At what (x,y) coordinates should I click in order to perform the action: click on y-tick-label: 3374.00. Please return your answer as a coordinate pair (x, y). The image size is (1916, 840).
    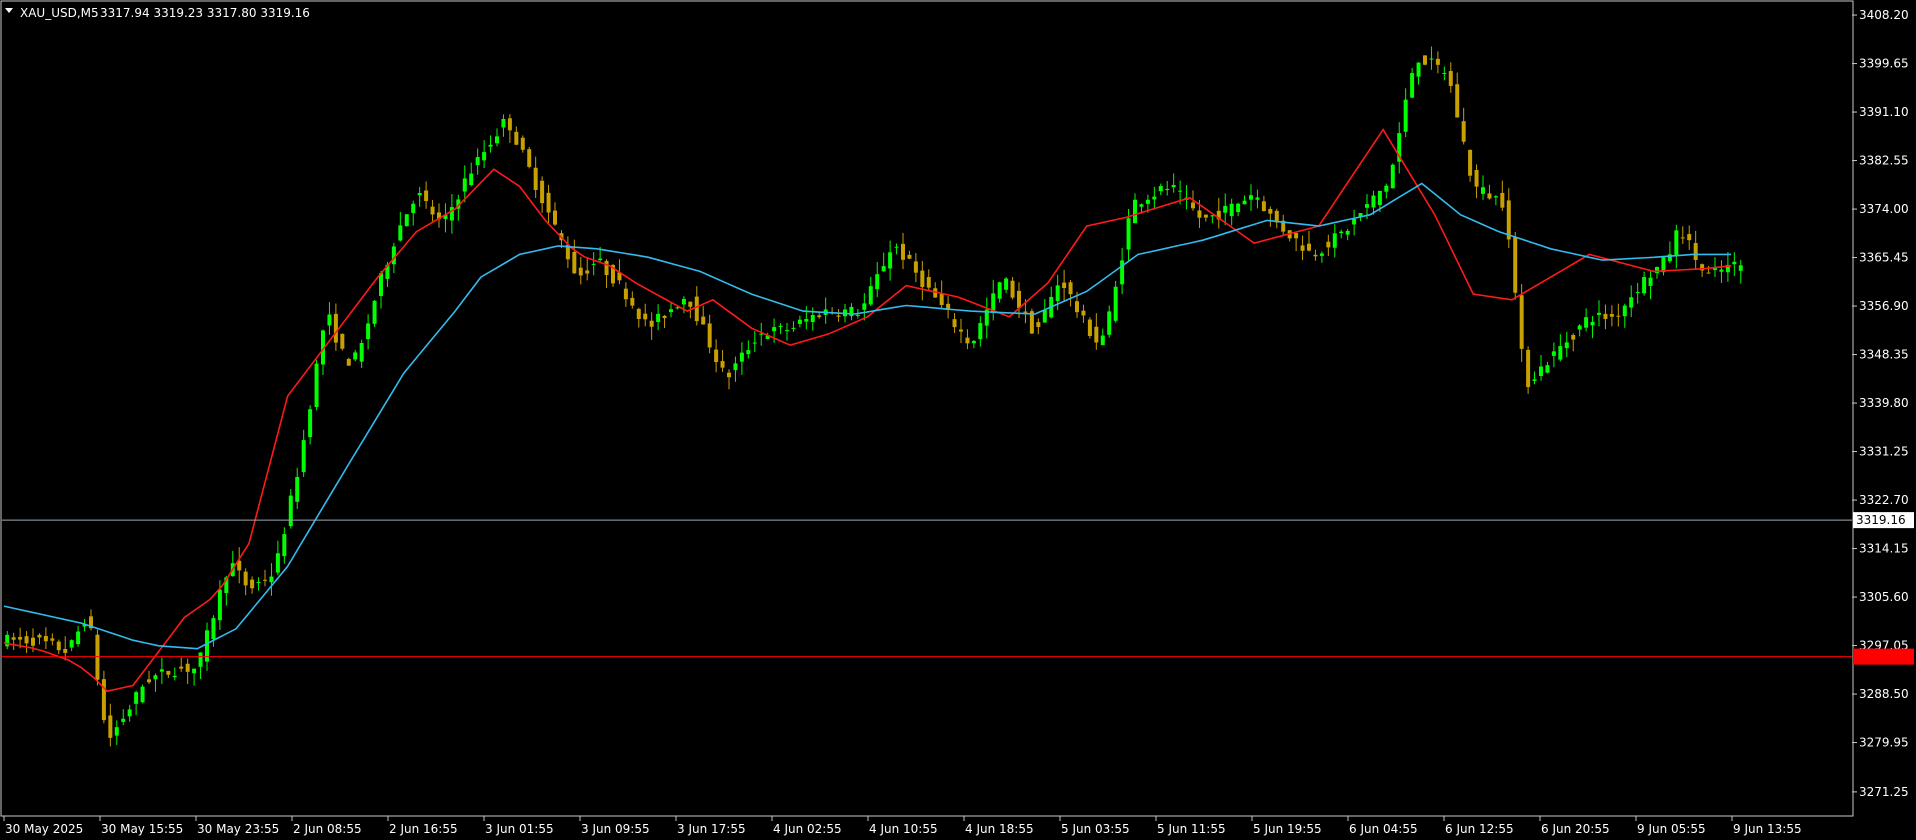
    Looking at the image, I should click on (1884, 209).